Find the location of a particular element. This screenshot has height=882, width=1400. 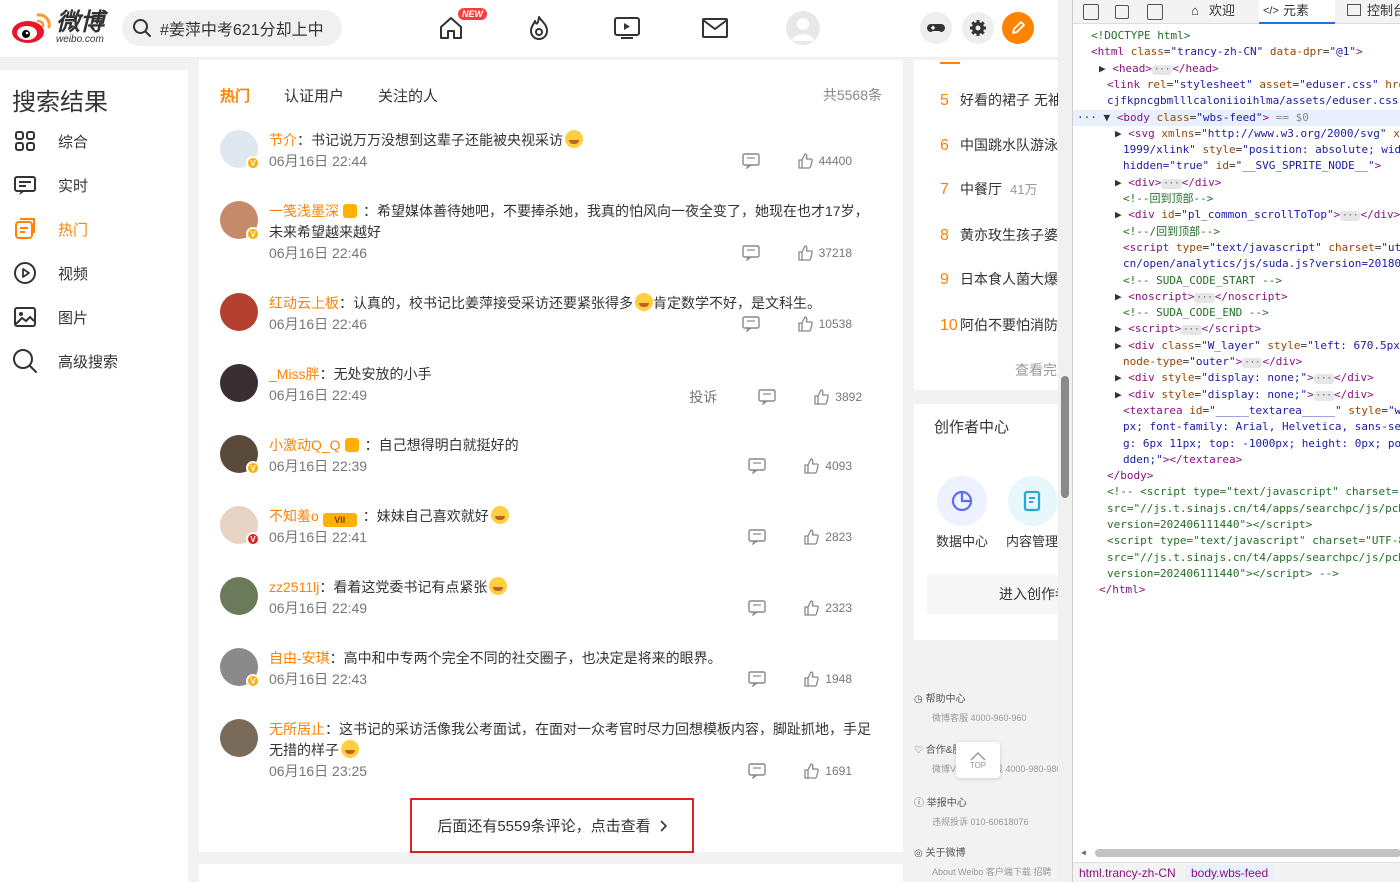

data-center-label: 数据中心 is located at coordinates (962, 540).